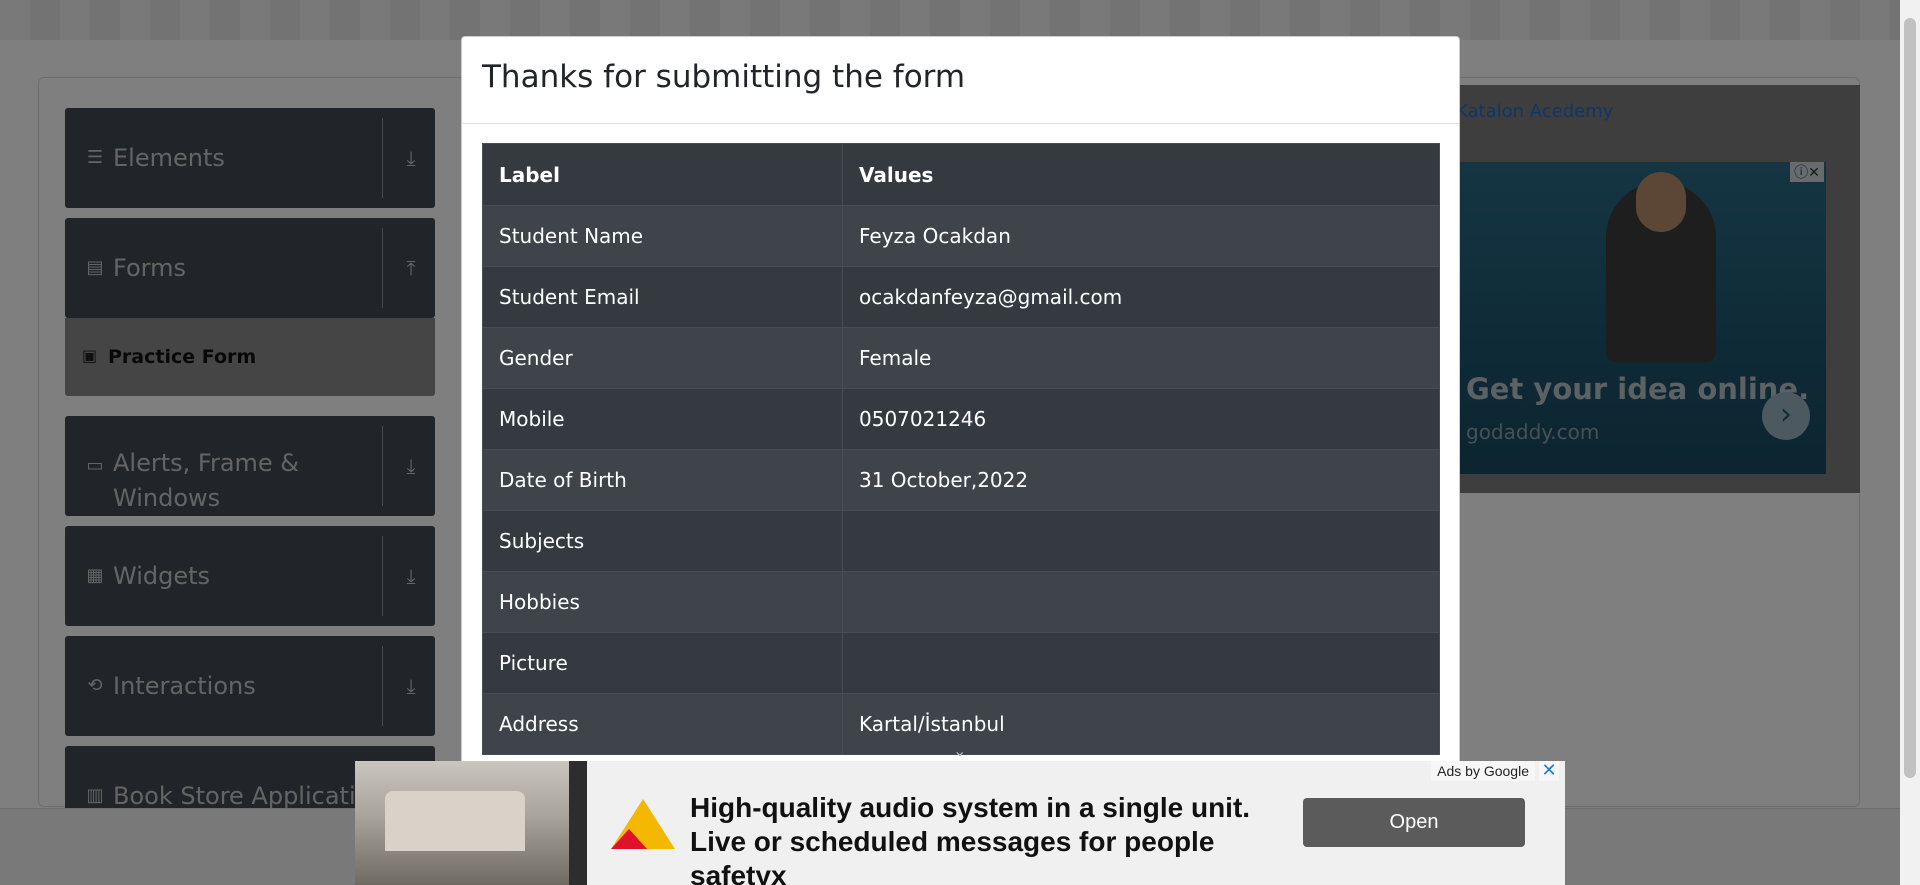 The image size is (1920, 885). I want to click on chevron-down-icon: ⌄, so click(960, 750).